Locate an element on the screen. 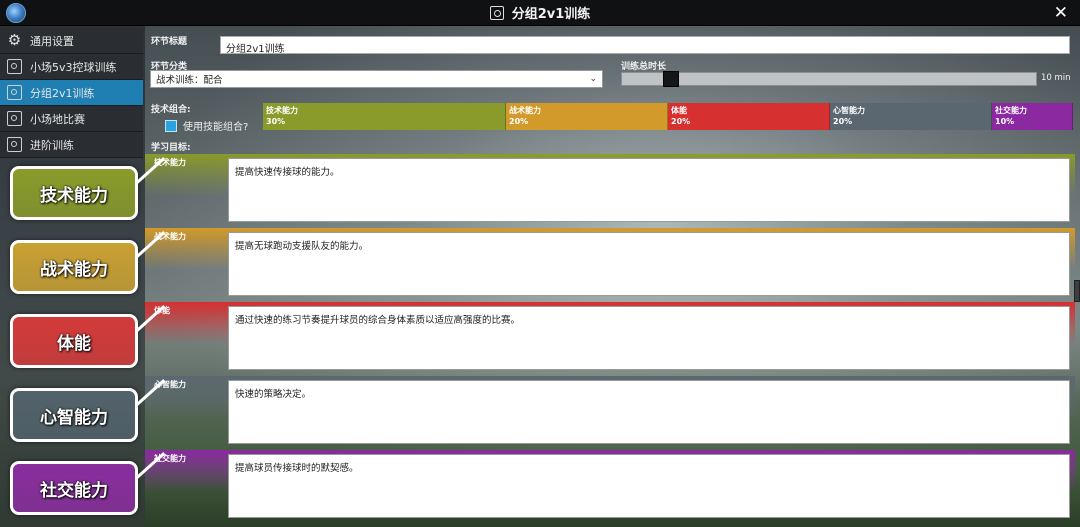 The image size is (1080, 527). duration-label: 训练总时长 is located at coordinates (644, 67).